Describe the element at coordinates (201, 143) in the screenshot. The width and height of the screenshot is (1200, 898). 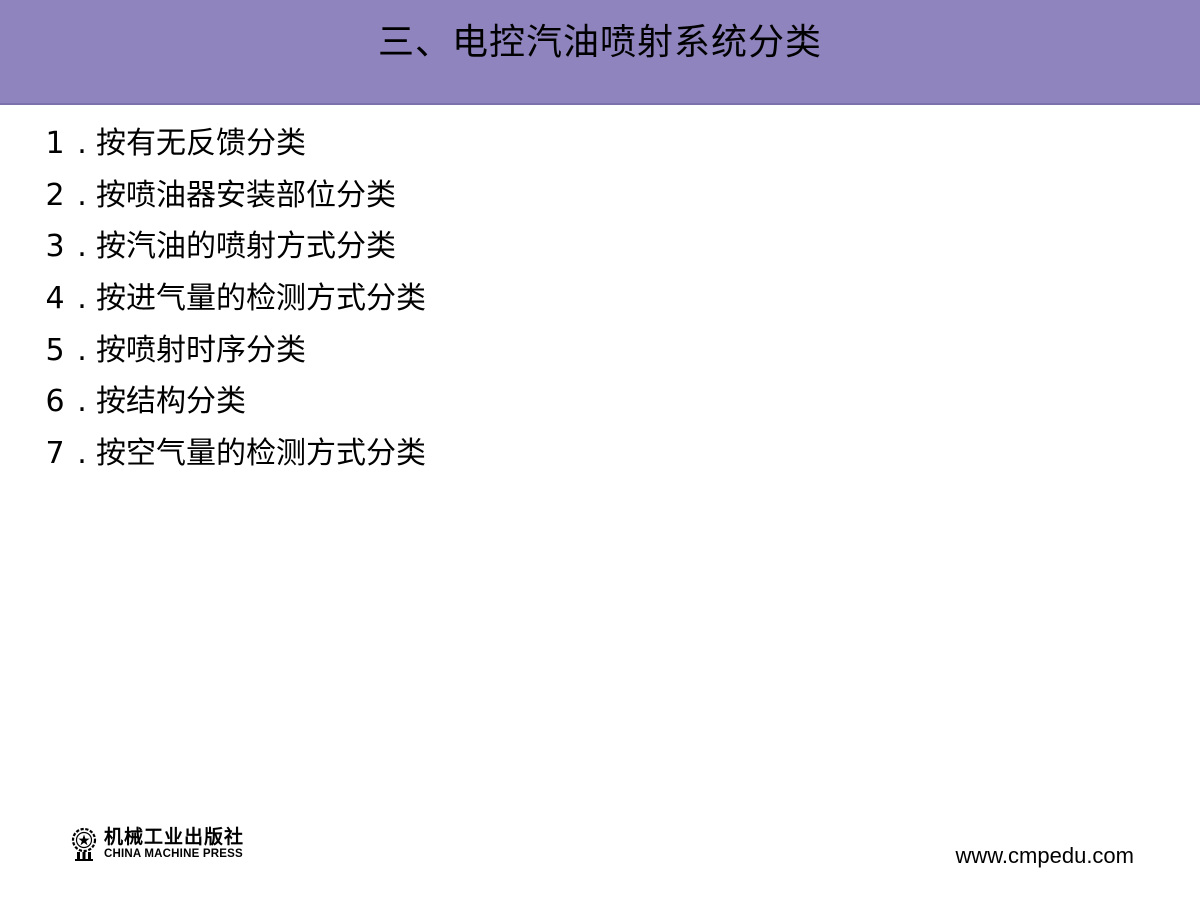
I see `item-text: 按有无反馈分类` at that location.